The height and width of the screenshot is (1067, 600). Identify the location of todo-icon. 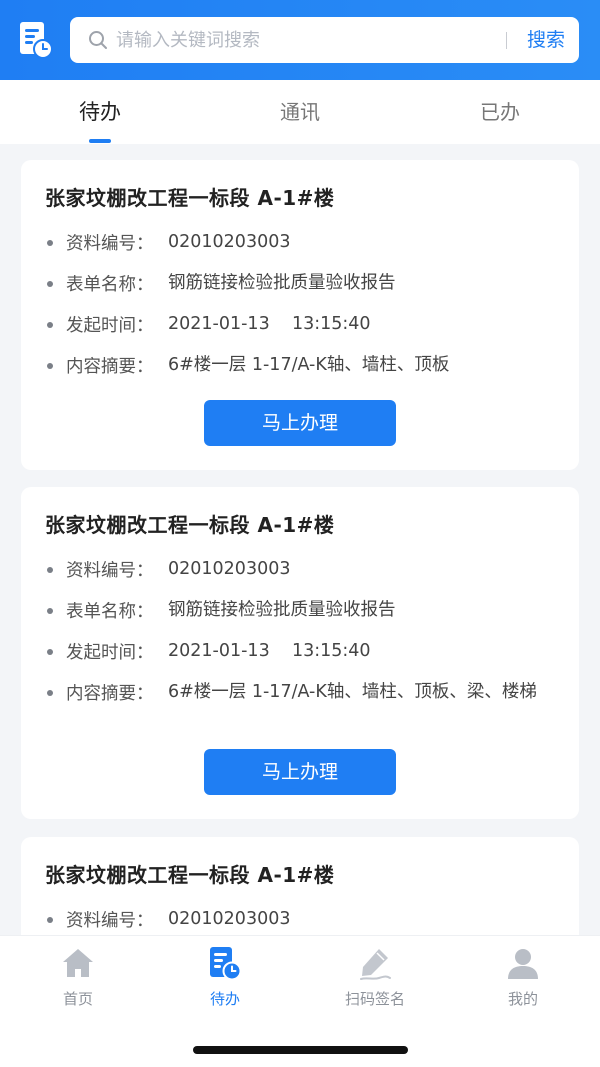
(226, 964).